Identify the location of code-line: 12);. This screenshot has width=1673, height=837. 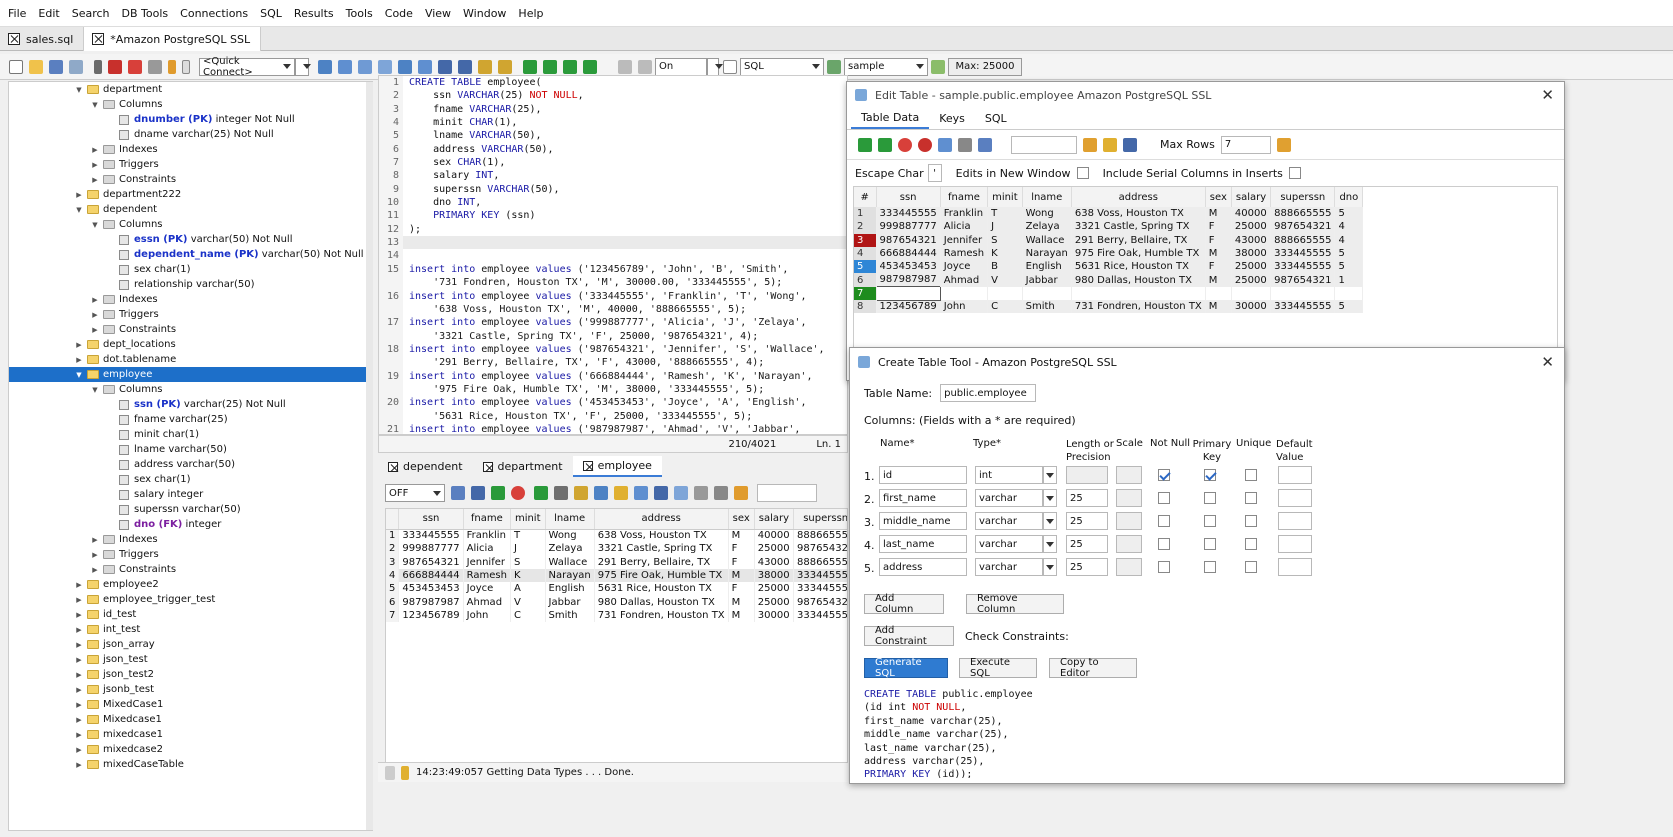
(613, 229).